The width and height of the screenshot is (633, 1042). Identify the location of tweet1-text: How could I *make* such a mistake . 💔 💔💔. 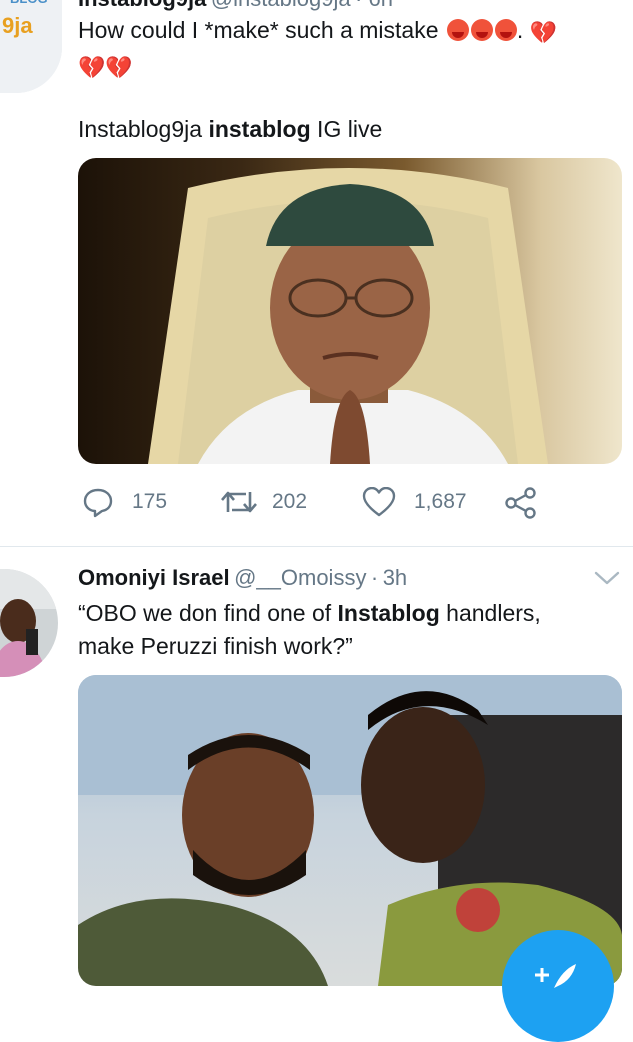
(348, 49).